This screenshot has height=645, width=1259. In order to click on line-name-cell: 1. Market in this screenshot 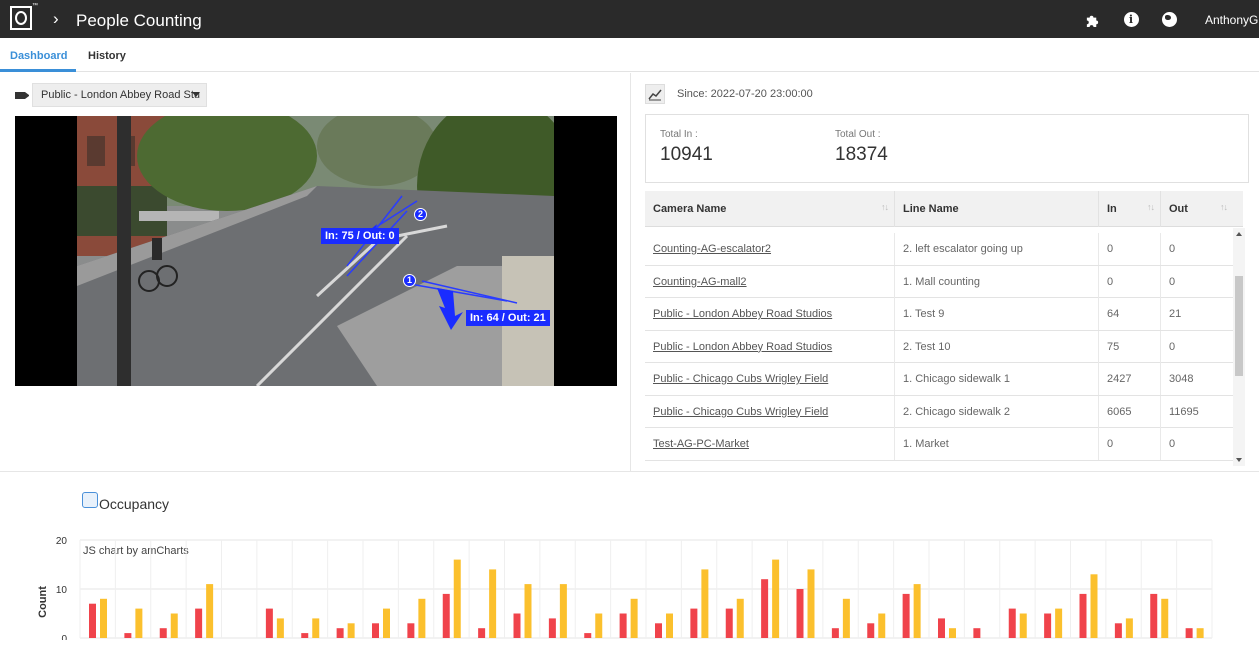, I will do `click(997, 444)`.